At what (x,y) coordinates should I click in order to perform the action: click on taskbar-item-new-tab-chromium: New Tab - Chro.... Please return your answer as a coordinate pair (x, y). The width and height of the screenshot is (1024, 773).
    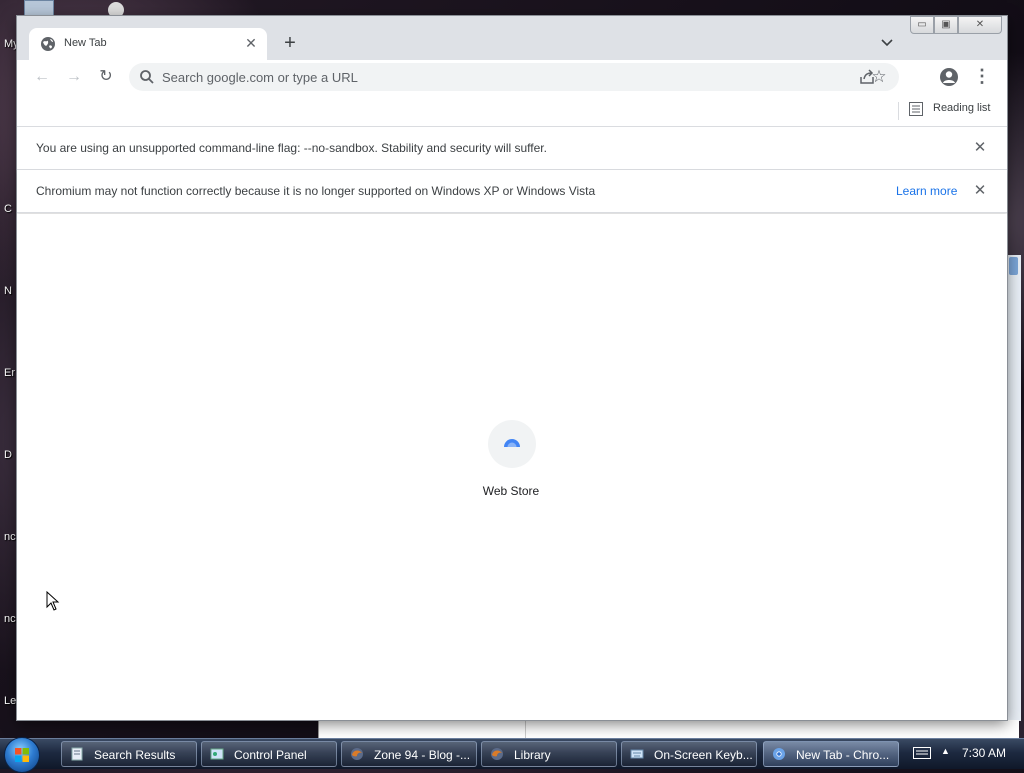
    Looking at the image, I should click on (831, 754).